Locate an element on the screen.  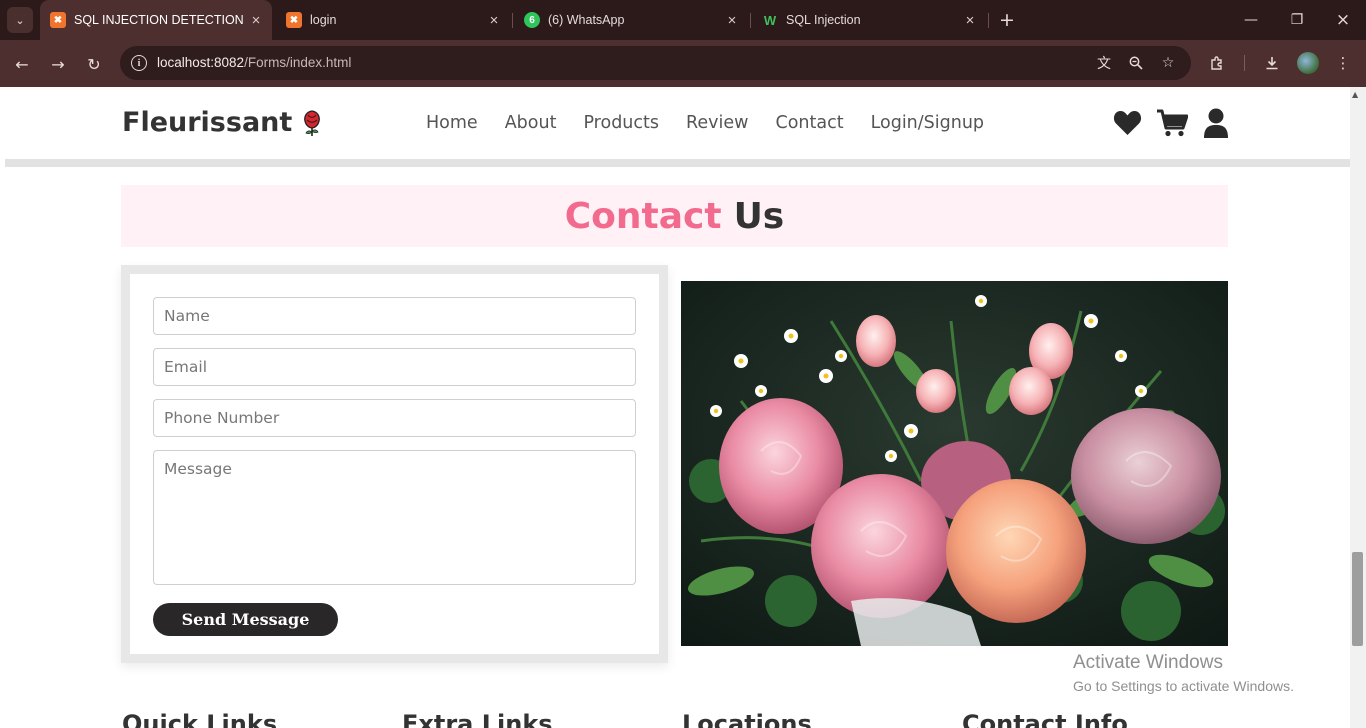
email-input: Email is located at coordinates (394, 367).